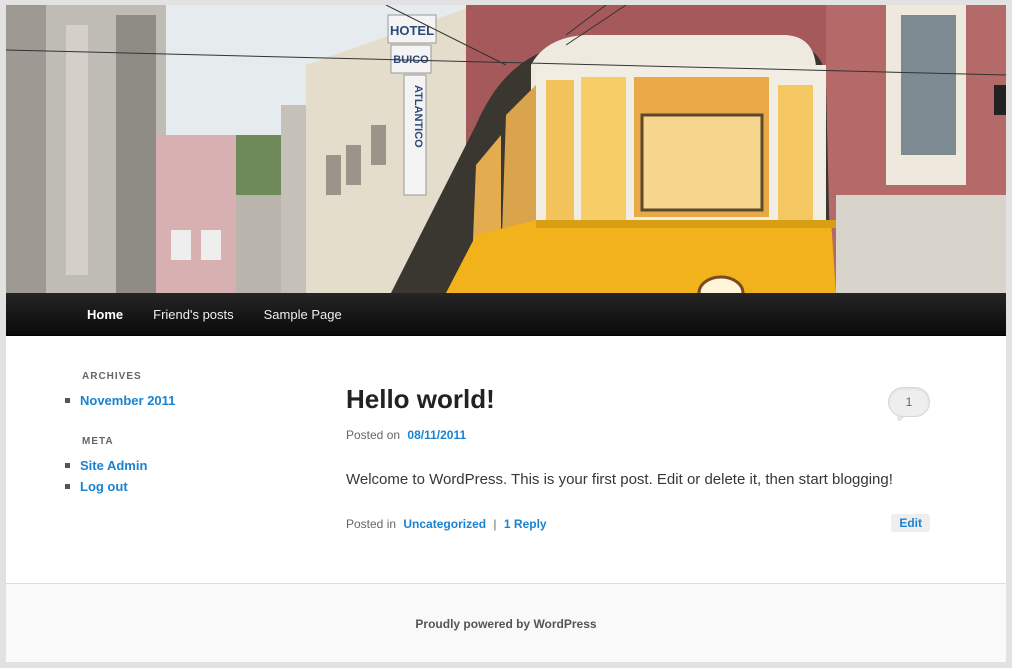  Describe the element at coordinates (98, 441) in the screenshot. I see `meta-widget-title: Meta` at that location.